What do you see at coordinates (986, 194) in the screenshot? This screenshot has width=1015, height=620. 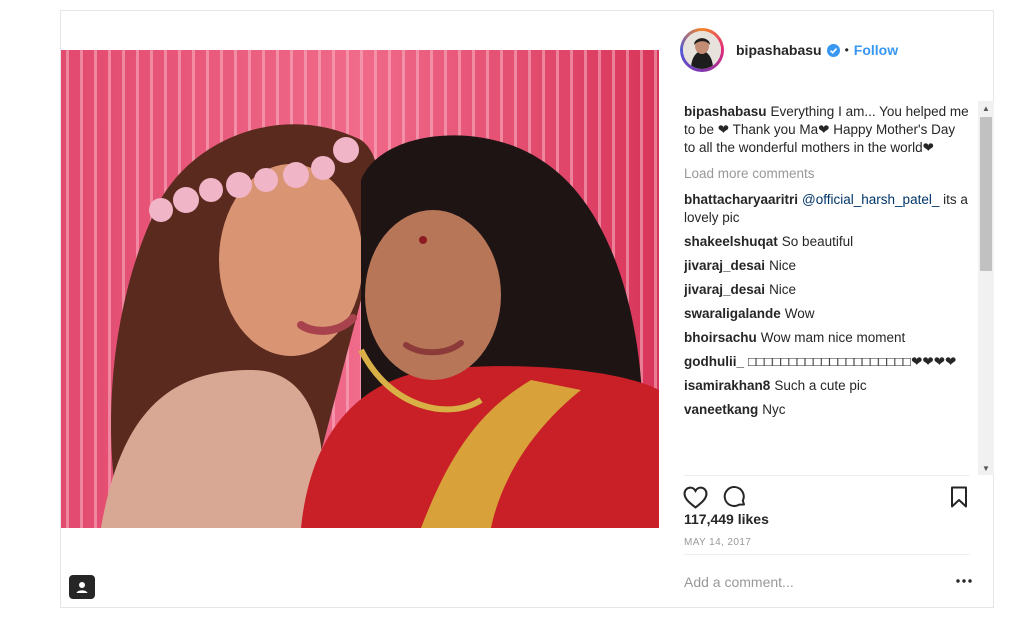 I see `scrollbar-thumb` at bounding box center [986, 194].